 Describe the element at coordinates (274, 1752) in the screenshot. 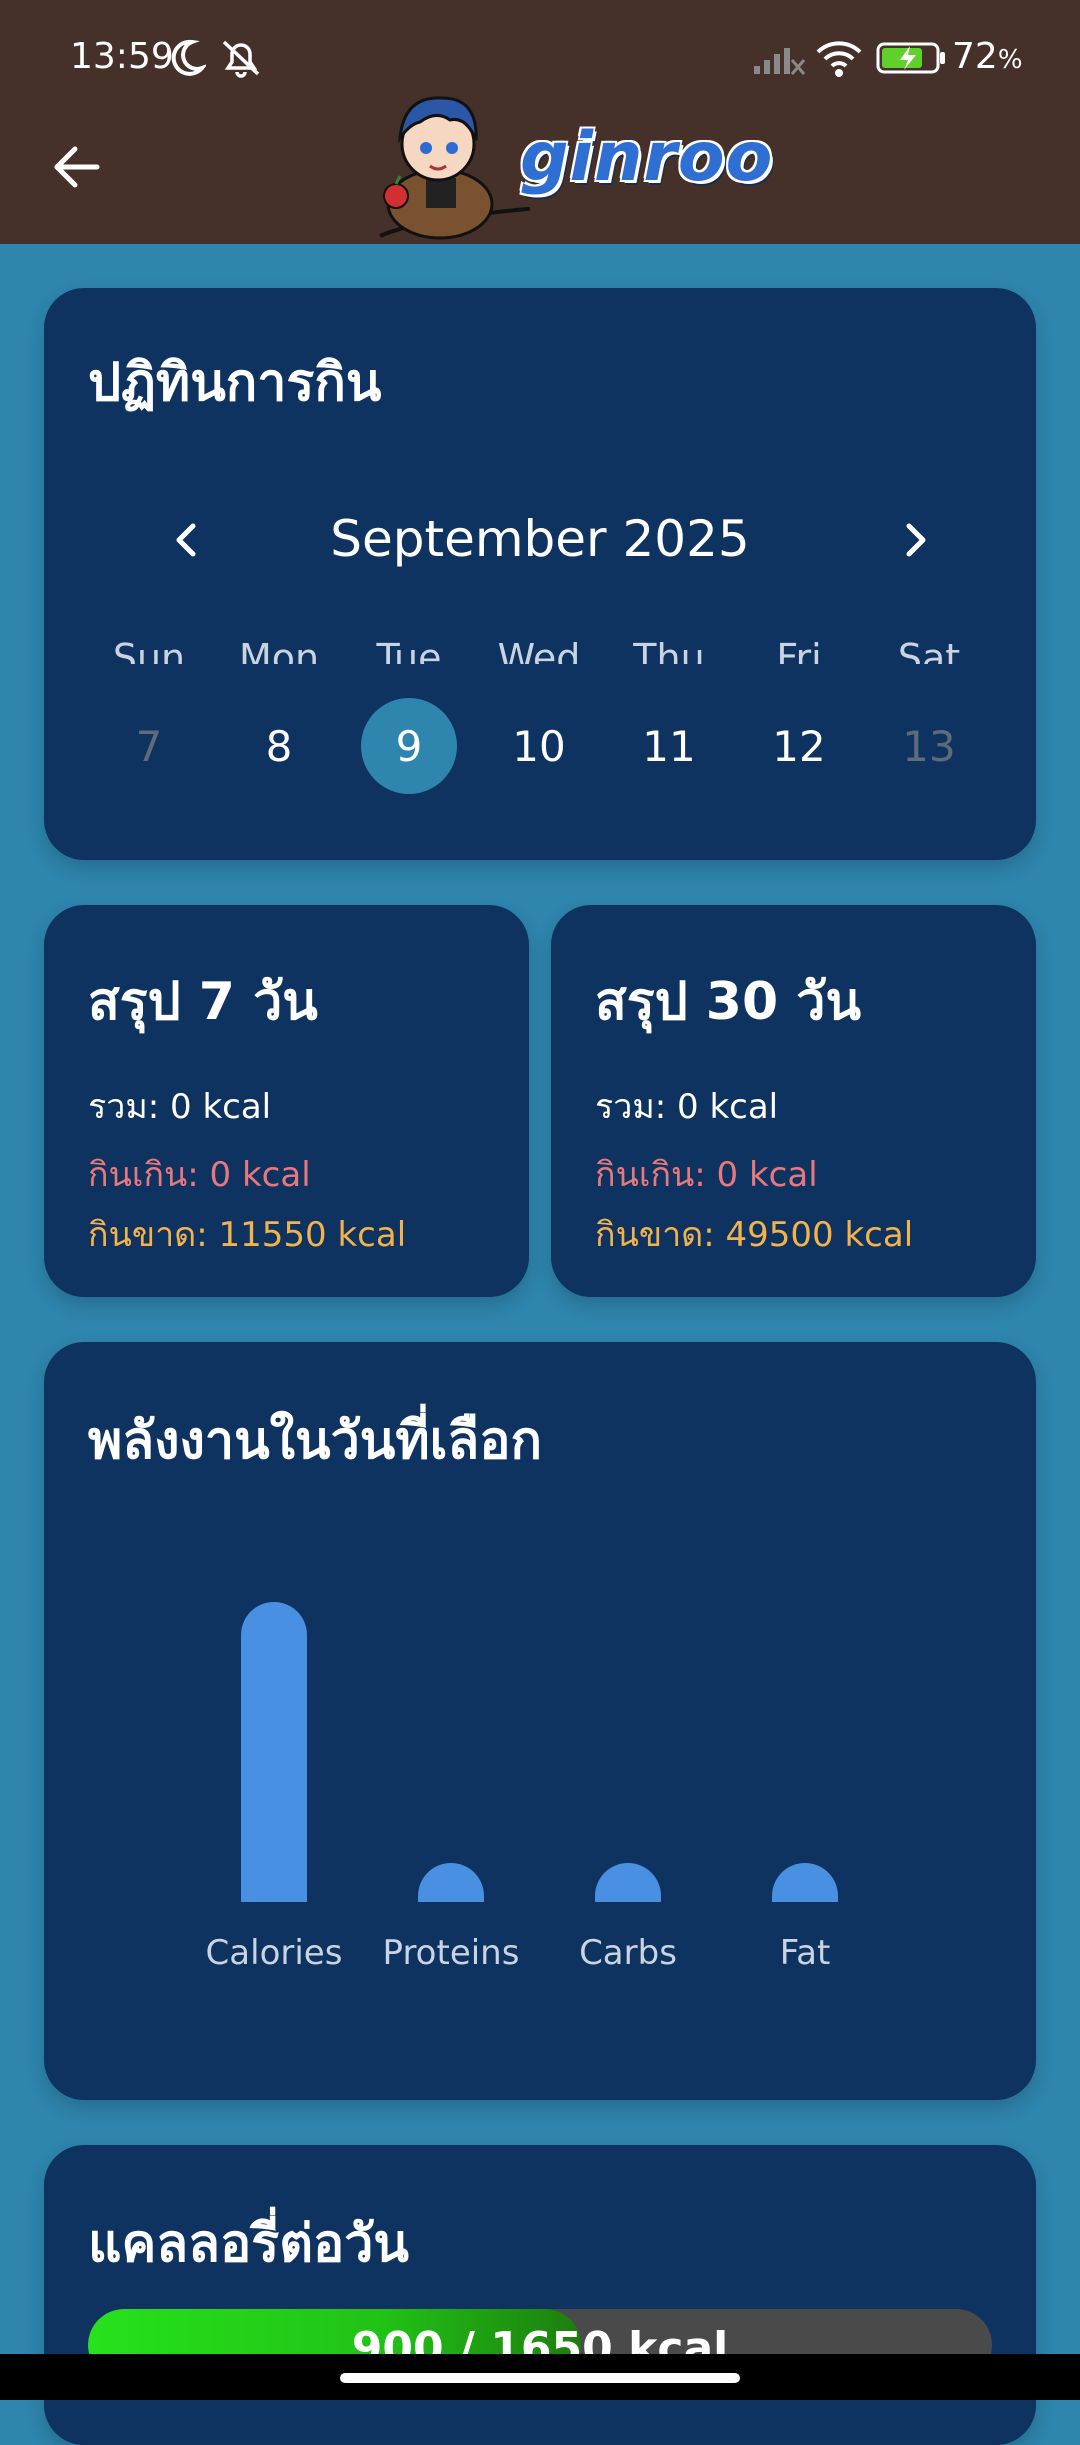

I see `chart-bar-calories` at that location.